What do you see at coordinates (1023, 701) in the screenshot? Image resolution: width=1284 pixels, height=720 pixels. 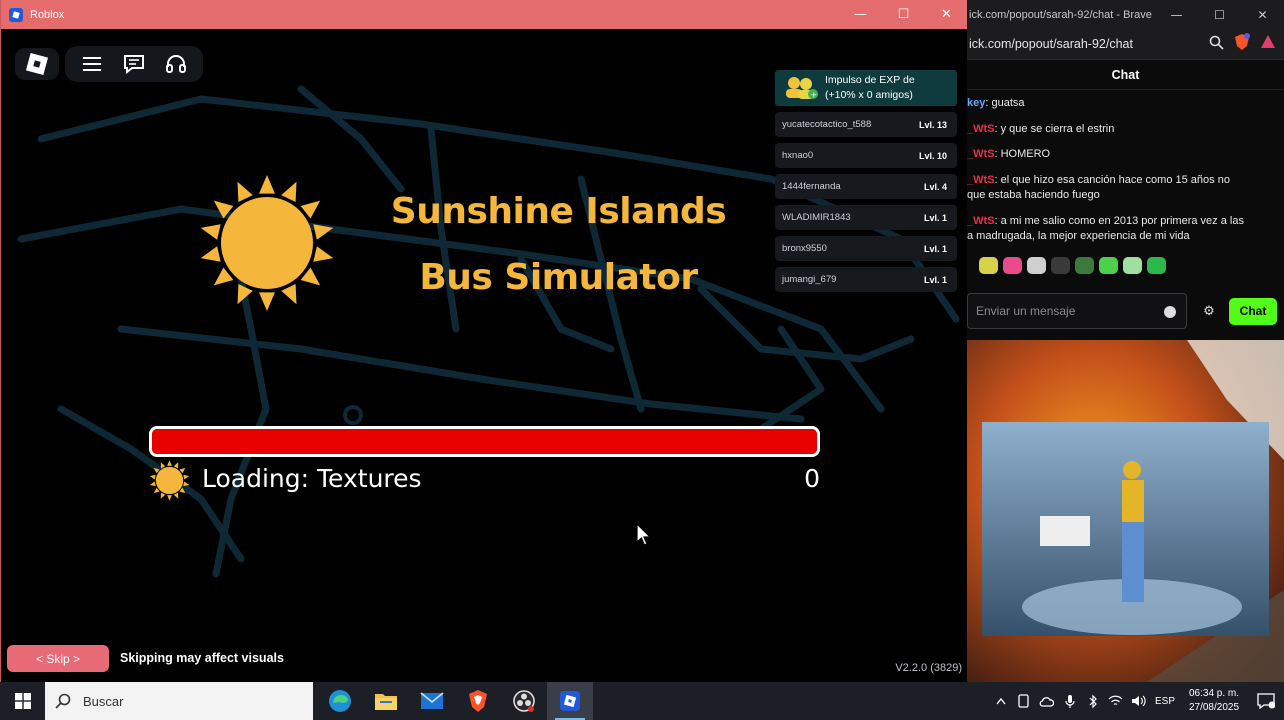 I see `phone-icon` at bounding box center [1023, 701].